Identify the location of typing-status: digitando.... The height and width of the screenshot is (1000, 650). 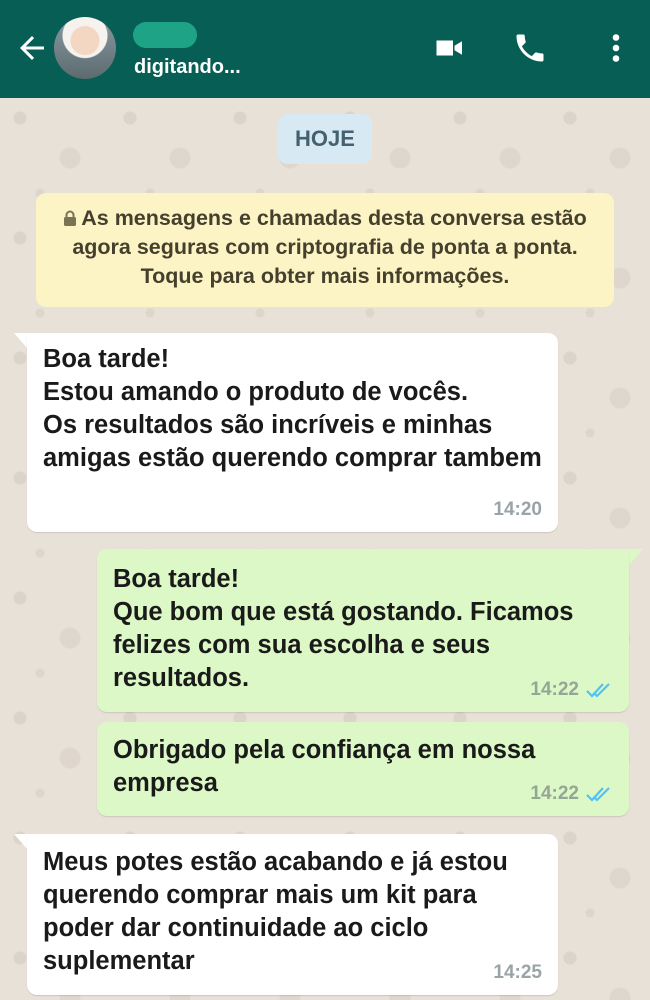
(187, 67).